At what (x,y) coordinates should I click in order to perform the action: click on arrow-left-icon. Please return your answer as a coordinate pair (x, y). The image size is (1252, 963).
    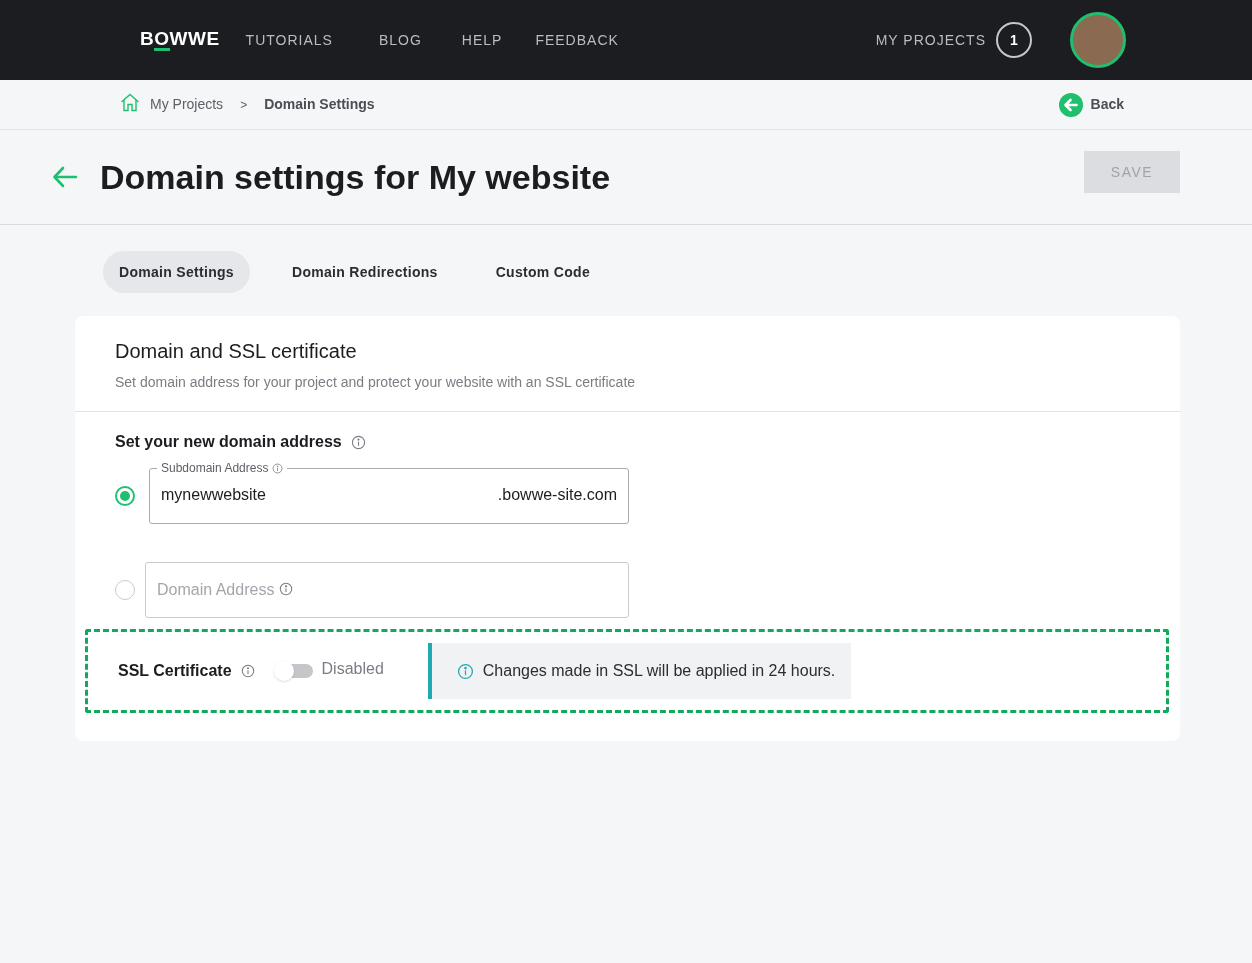
    Looking at the image, I should click on (65, 177).